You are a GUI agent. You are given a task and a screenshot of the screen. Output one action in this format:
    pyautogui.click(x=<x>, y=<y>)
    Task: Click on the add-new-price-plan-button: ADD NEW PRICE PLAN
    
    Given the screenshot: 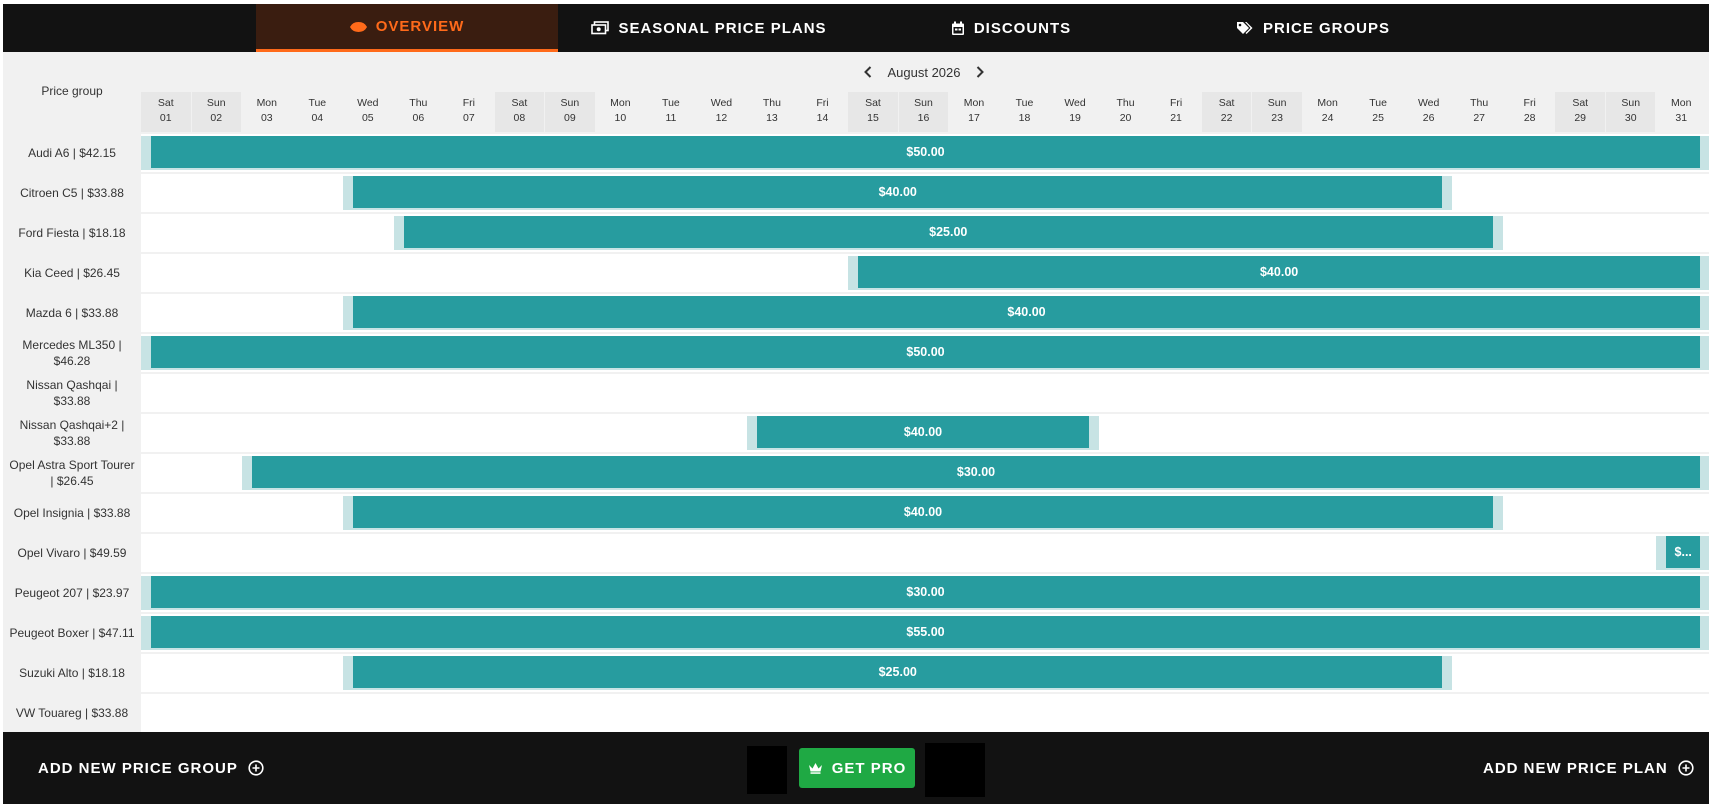 What is the action you would take?
    pyautogui.click(x=1588, y=768)
    